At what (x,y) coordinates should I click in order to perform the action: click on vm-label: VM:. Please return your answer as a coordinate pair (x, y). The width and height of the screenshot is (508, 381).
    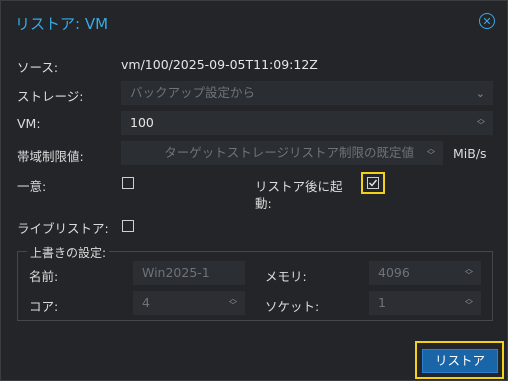
    Looking at the image, I should click on (29, 123).